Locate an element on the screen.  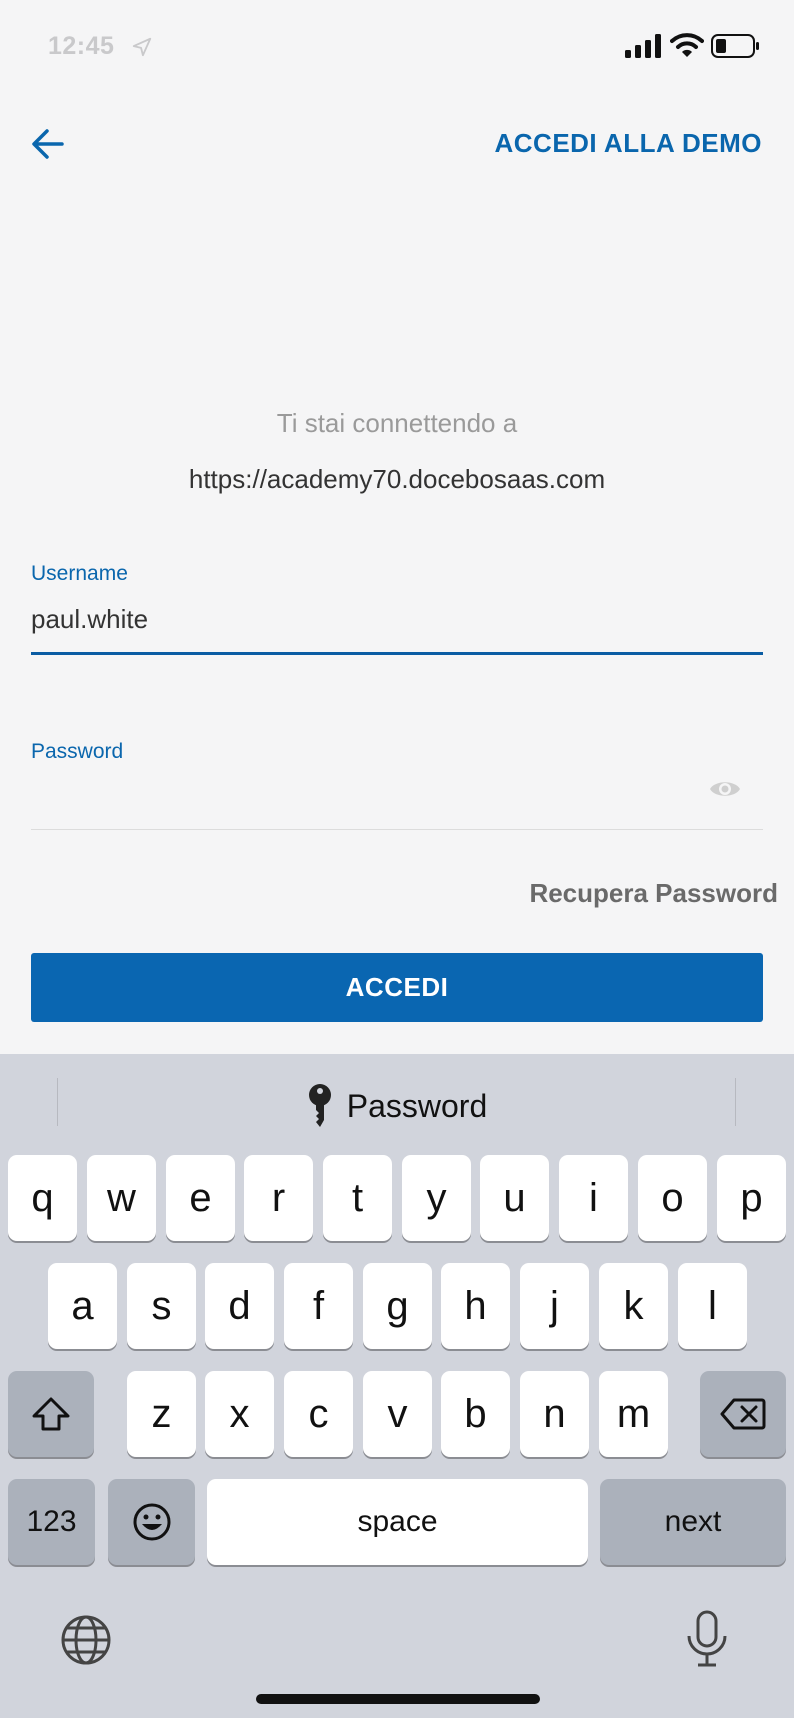
key-b: b is located at coordinates (475, 1414).